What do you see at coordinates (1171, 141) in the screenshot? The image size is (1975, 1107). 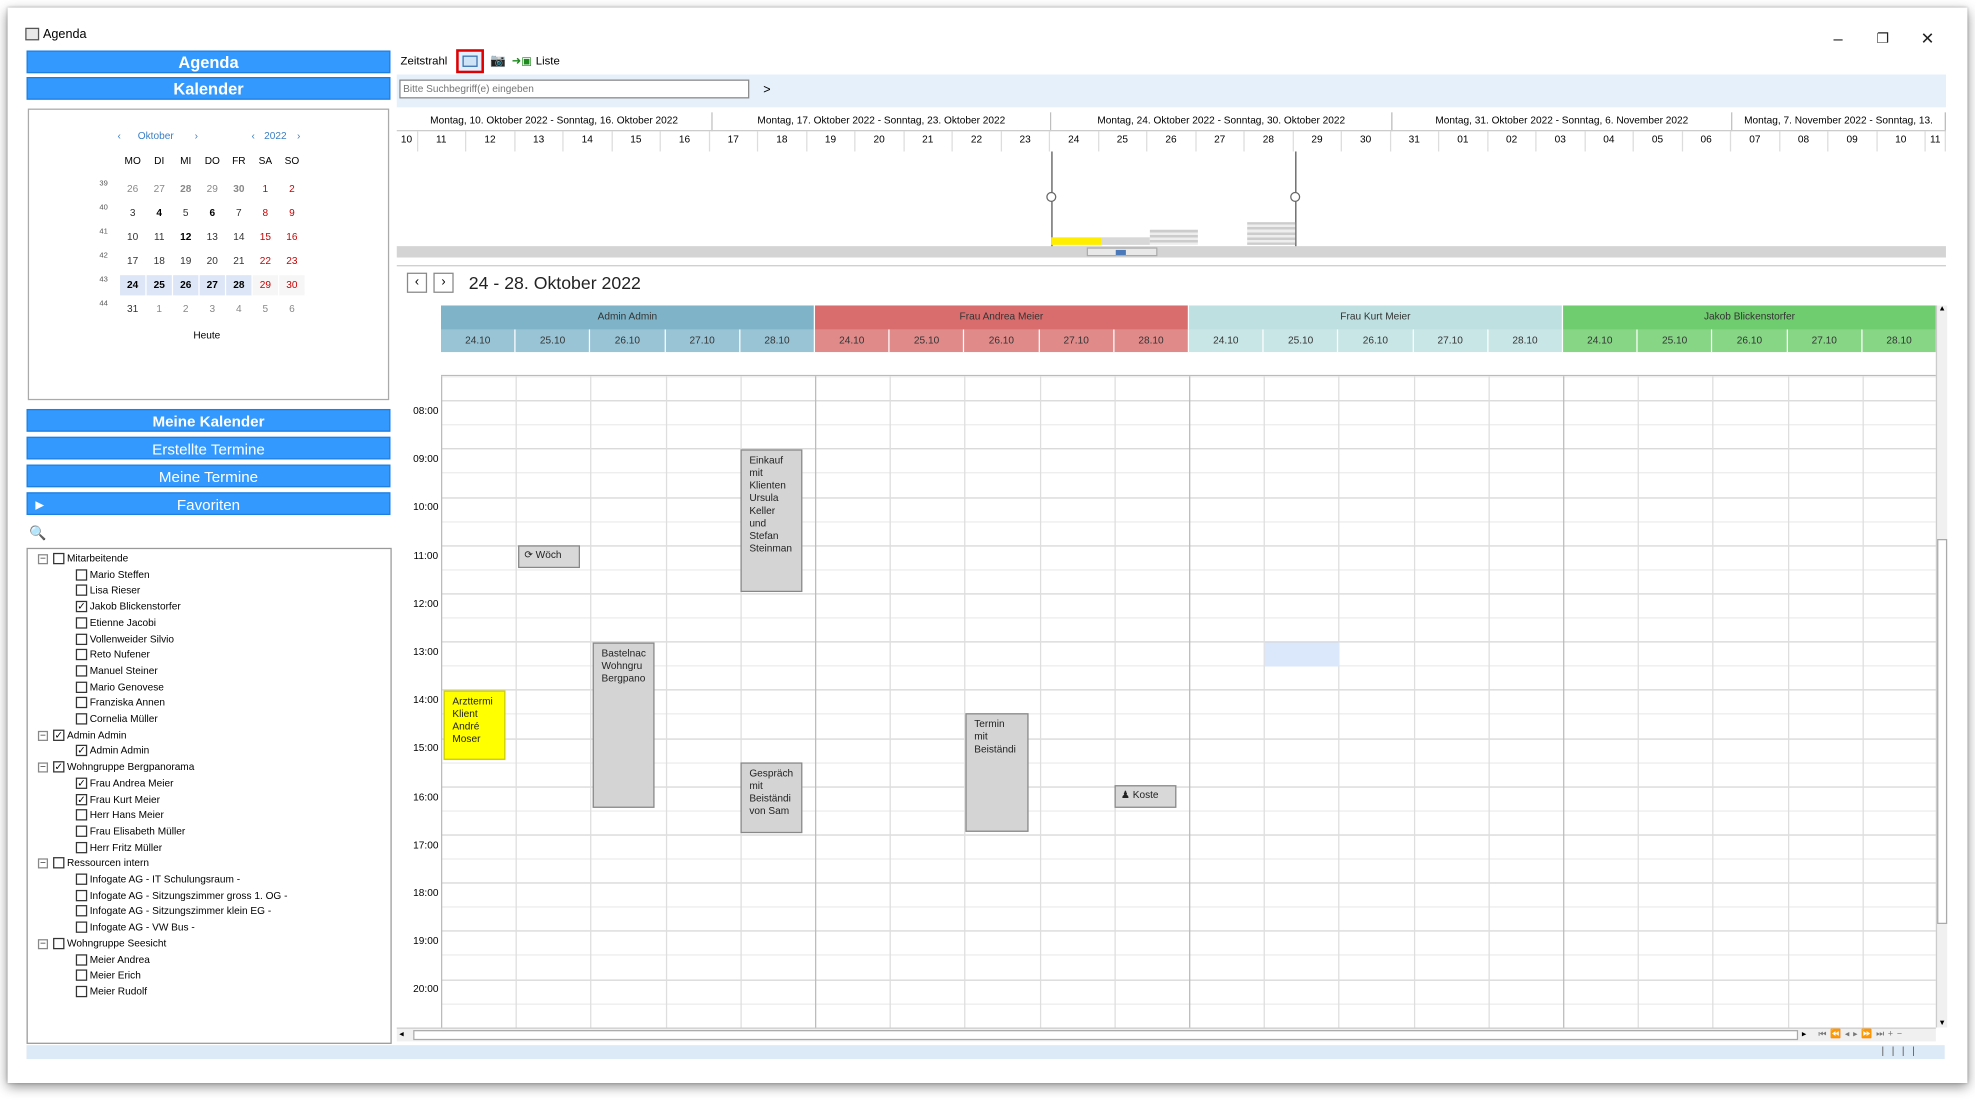 I see `timeline-day: 26` at bounding box center [1171, 141].